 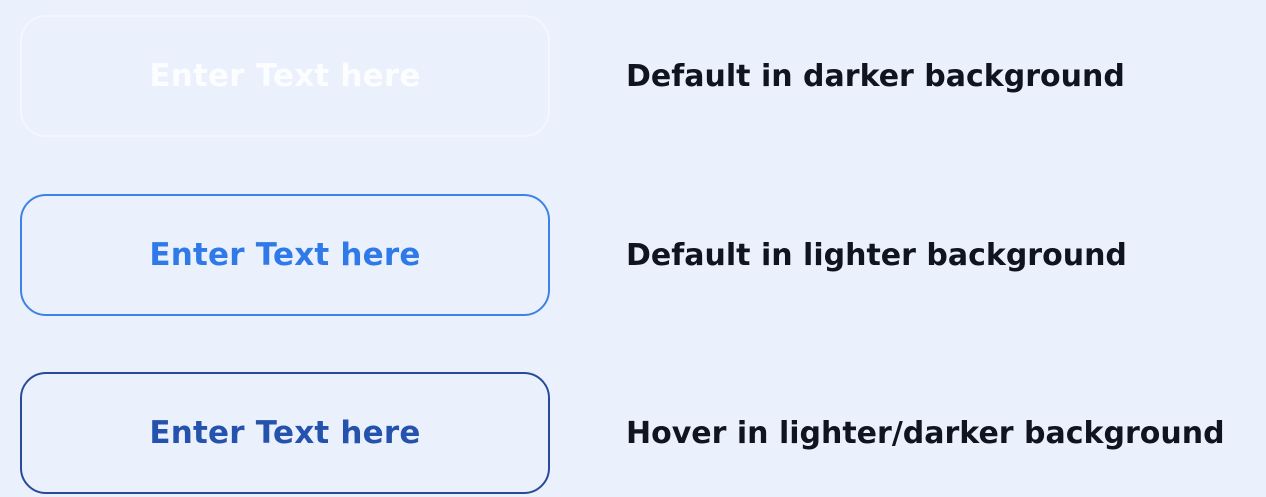 I want to click on outline-button-hover: Enter Text here, so click(x=285, y=433).